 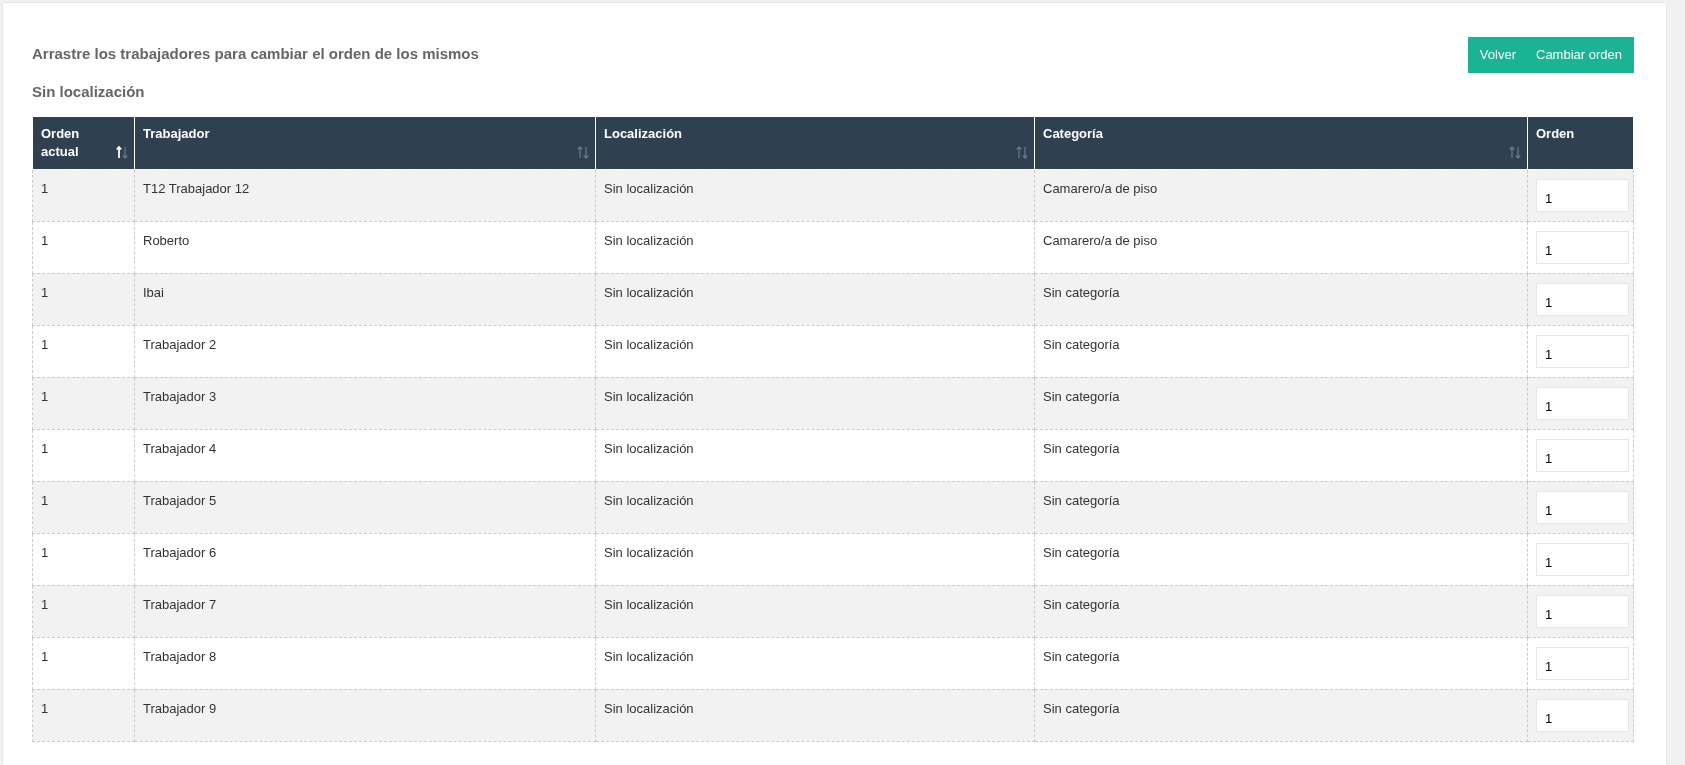 What do you see at coordinates (365, 299) in the screenshot?
I see `worker-cell: Ibai` at bounding box center [365, 299].